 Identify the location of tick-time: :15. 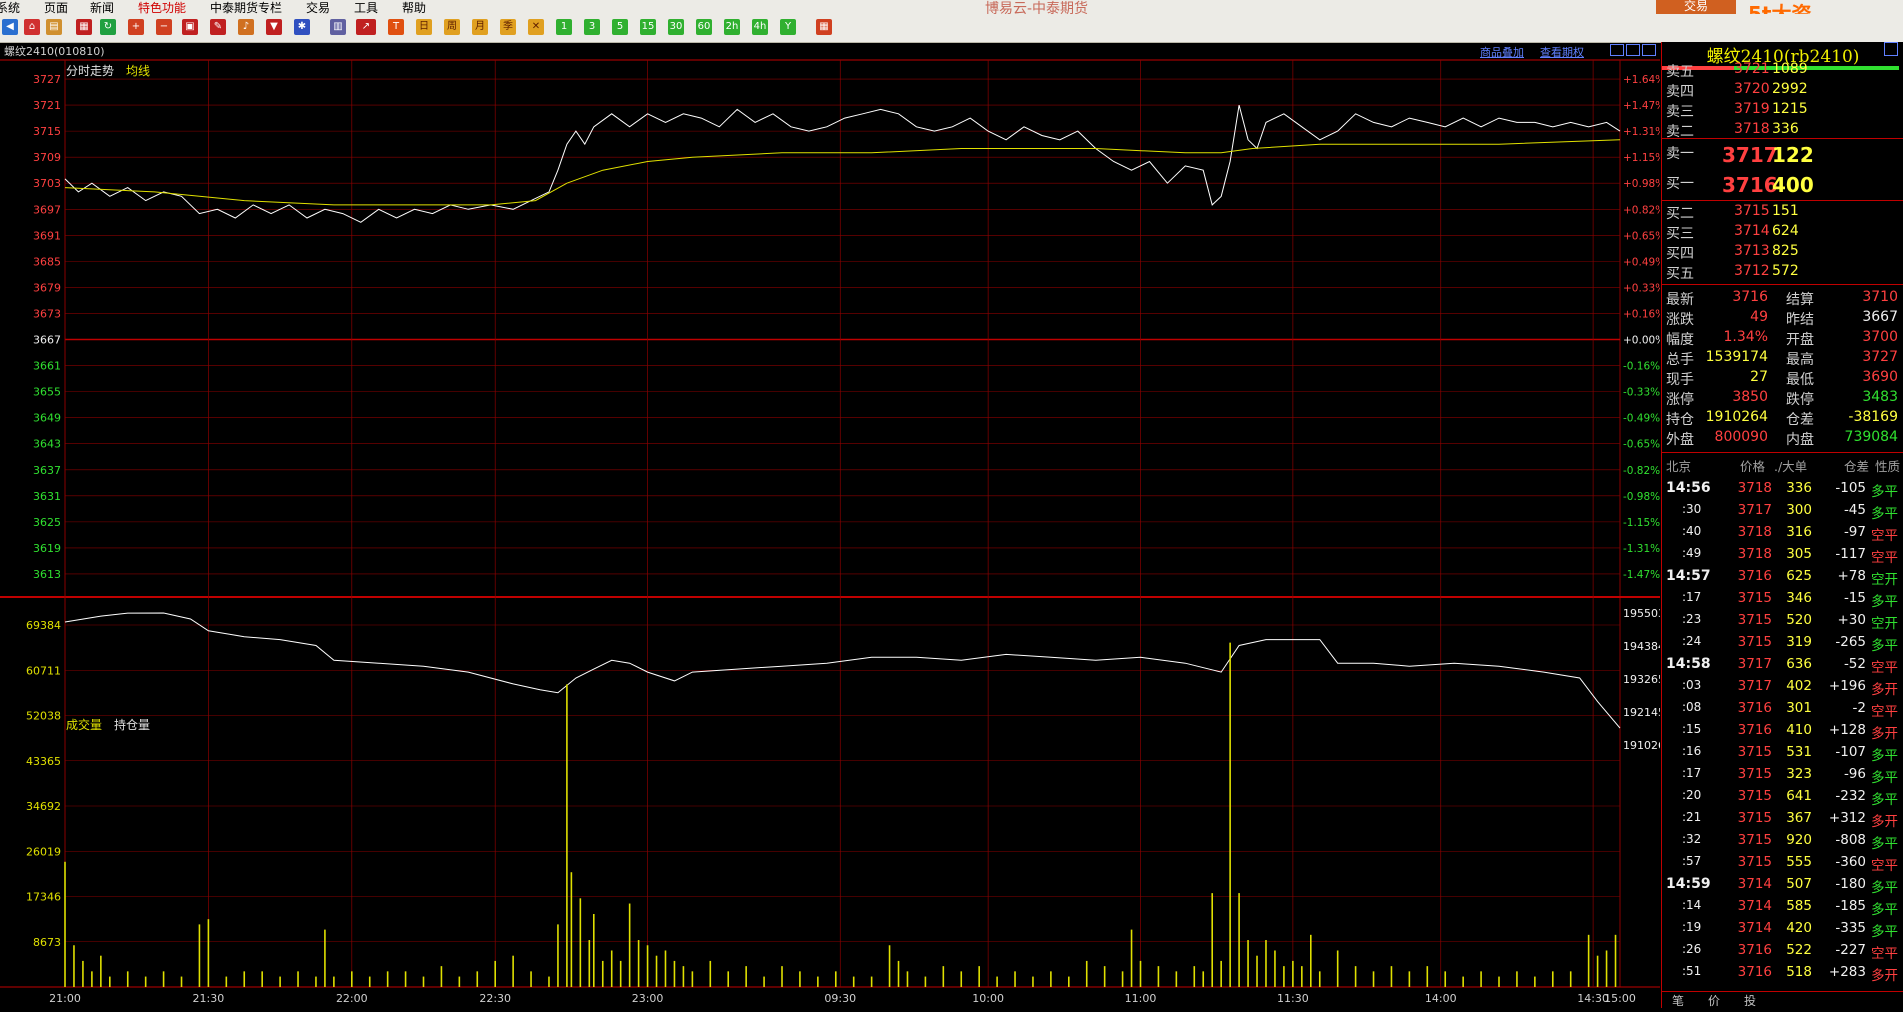
(1692, 729).